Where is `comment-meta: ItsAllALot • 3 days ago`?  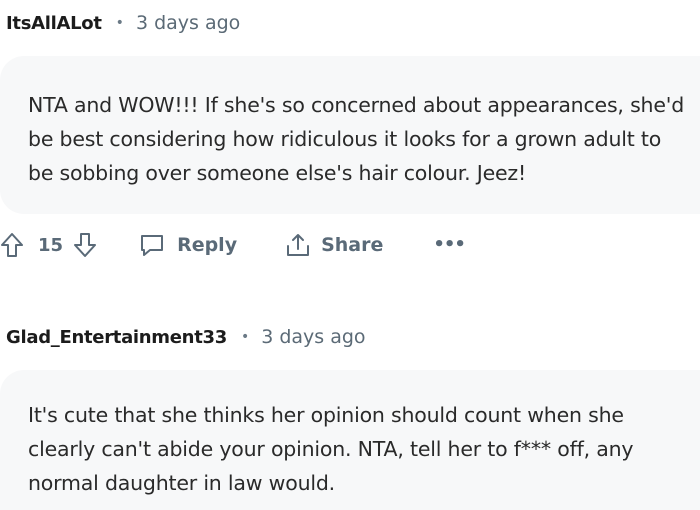
comment-meta: ItsAllALot • 3 days ago is located at coordinates (123, 23).